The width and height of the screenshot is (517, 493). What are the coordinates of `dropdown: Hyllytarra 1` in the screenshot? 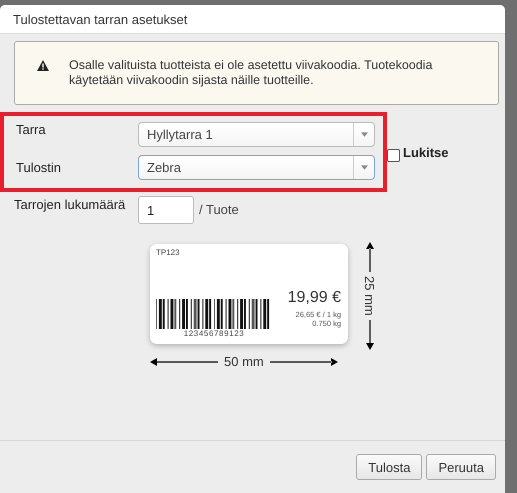 It's located at (256, 134).